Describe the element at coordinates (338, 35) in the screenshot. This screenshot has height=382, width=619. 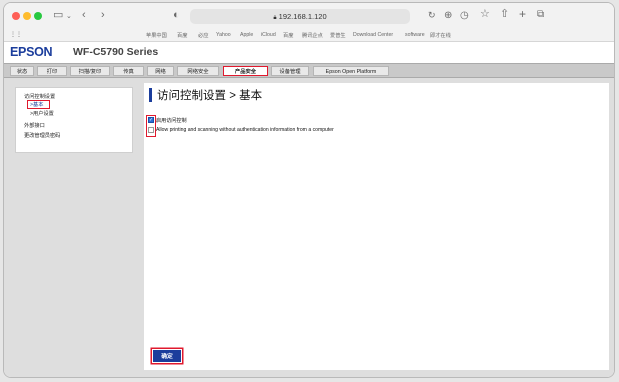
I see `favorite-link: 爱普生` at that location.